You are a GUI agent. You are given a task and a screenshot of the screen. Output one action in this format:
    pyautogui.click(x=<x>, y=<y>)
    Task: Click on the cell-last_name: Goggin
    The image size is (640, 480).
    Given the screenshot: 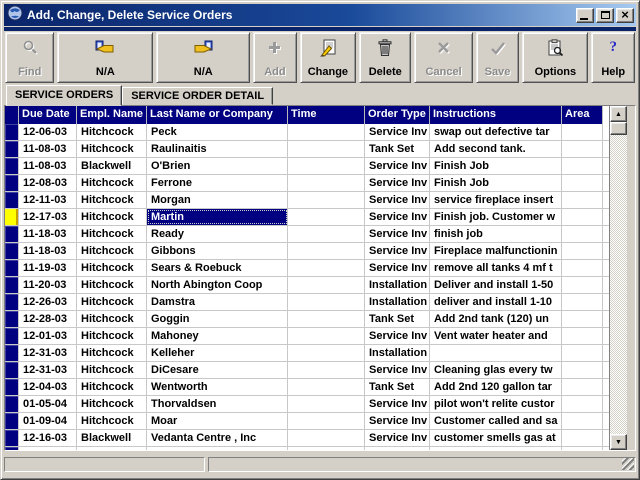 What is the action you would take?
    pyautogui.click(x=217, y=319)
    